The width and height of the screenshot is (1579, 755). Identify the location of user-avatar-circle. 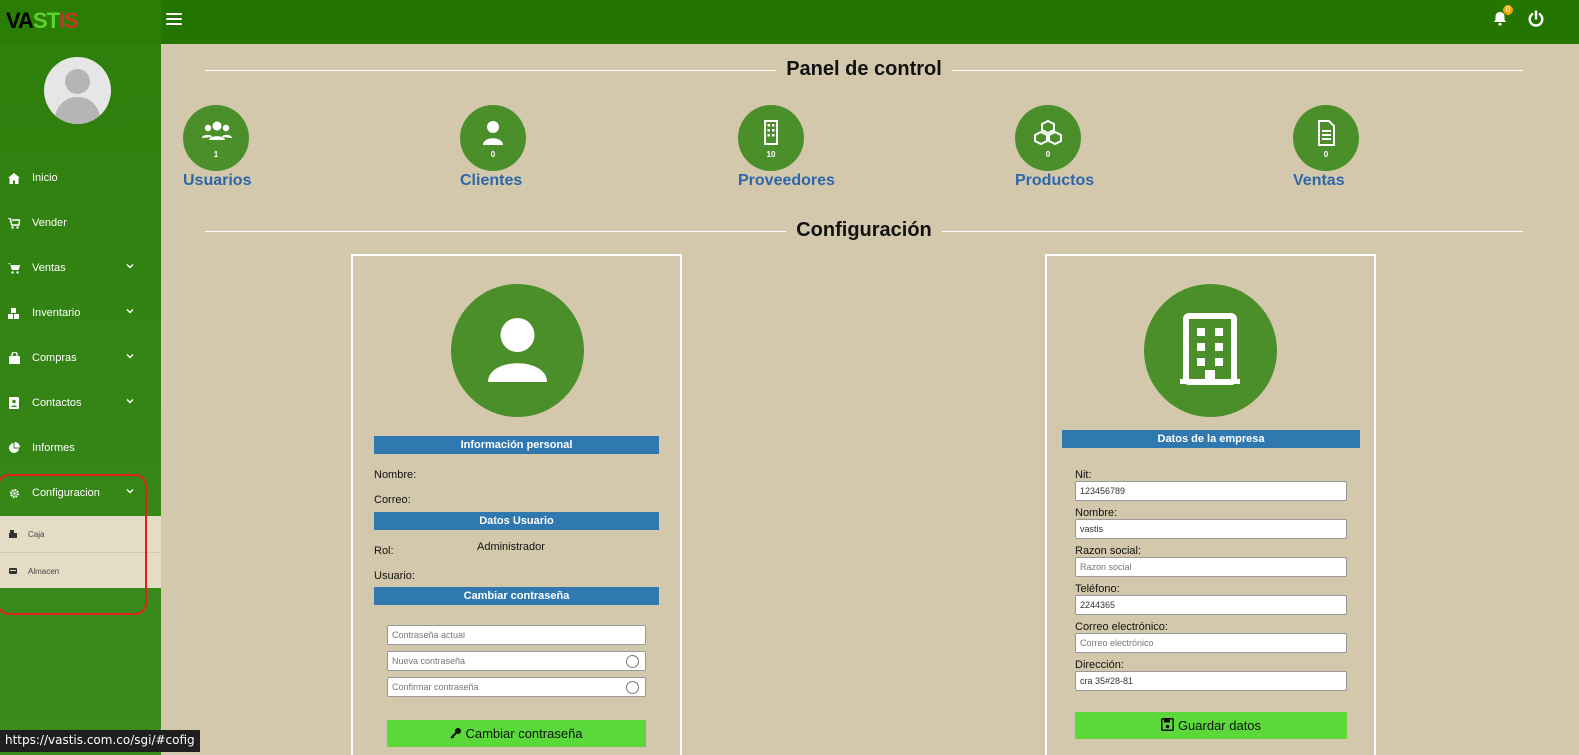
(517, 350).